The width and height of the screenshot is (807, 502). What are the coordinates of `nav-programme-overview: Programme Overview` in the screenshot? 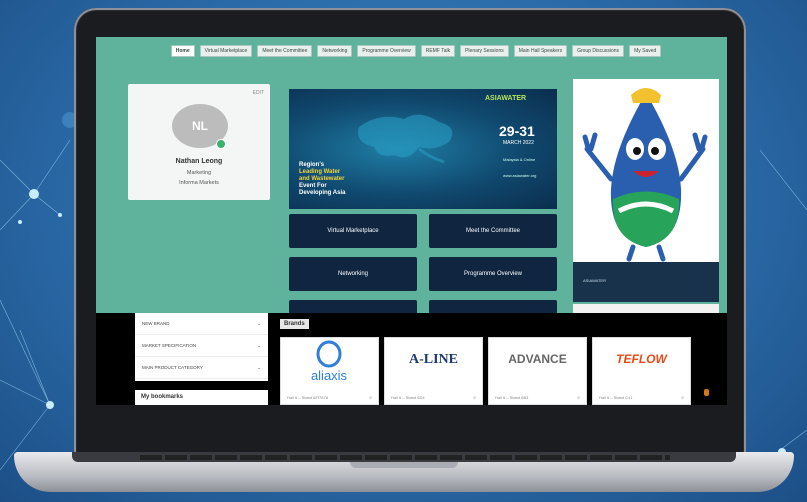 It's located at (386, 51).